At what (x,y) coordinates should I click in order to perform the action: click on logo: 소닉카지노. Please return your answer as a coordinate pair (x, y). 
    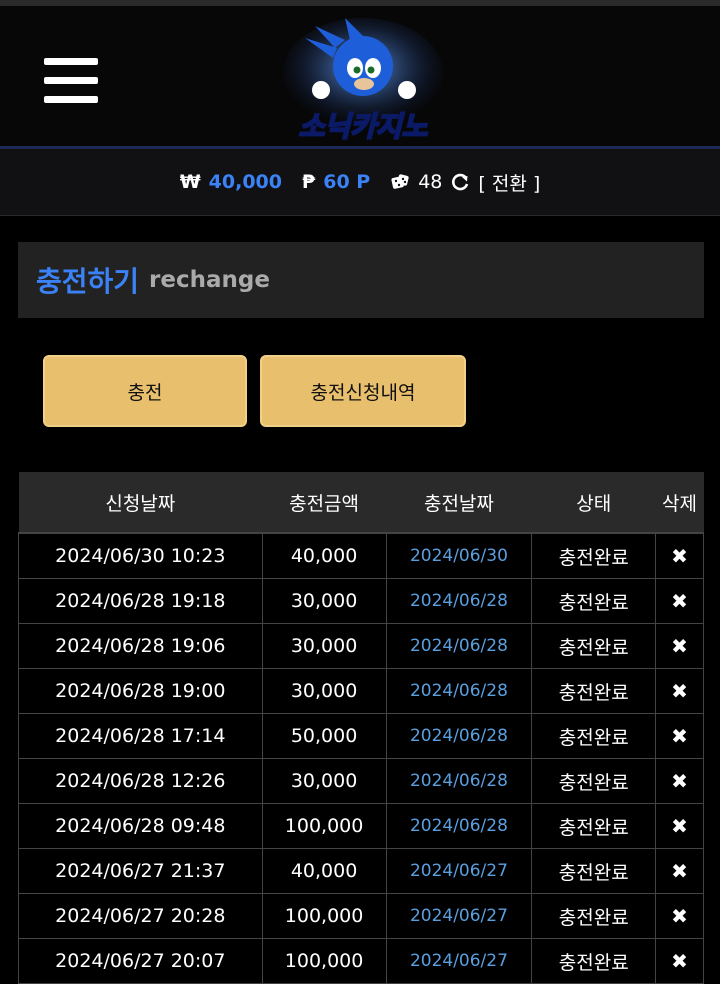
    Looking at the image, I should click on (363, 80).